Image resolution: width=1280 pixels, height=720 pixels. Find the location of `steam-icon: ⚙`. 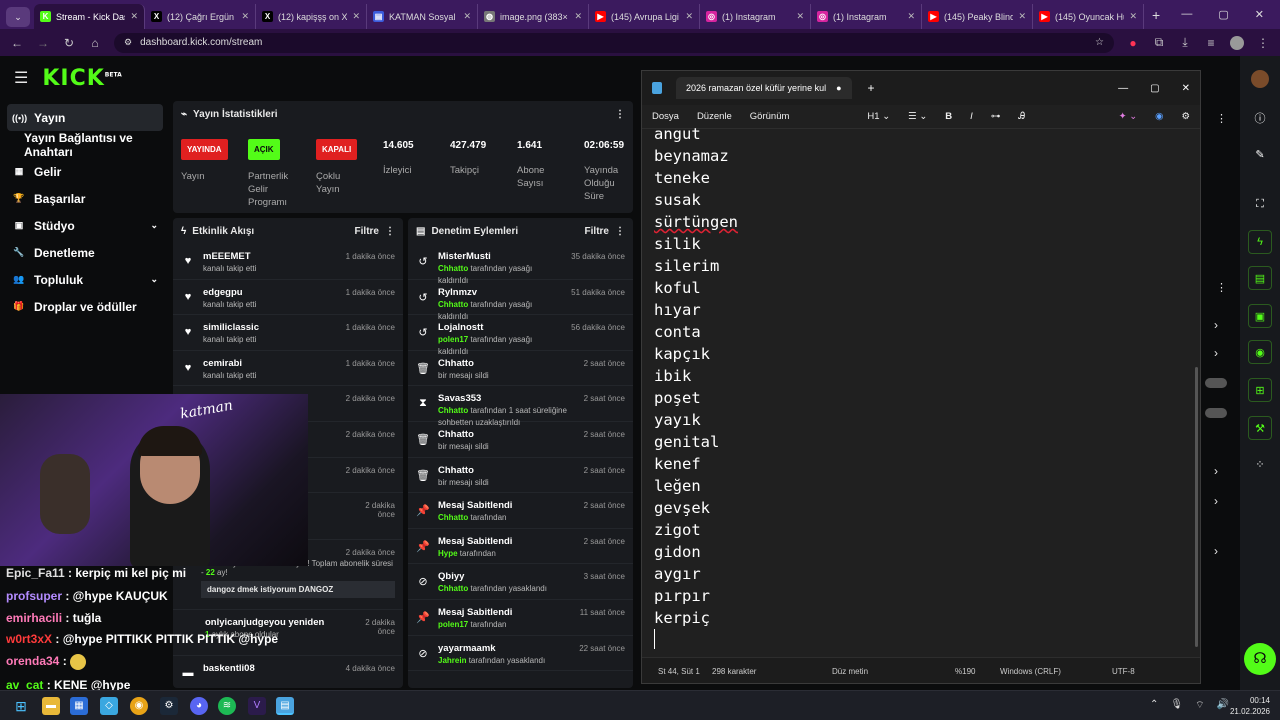

steam-icon: ⚙ is located at coordinates (169, 706).